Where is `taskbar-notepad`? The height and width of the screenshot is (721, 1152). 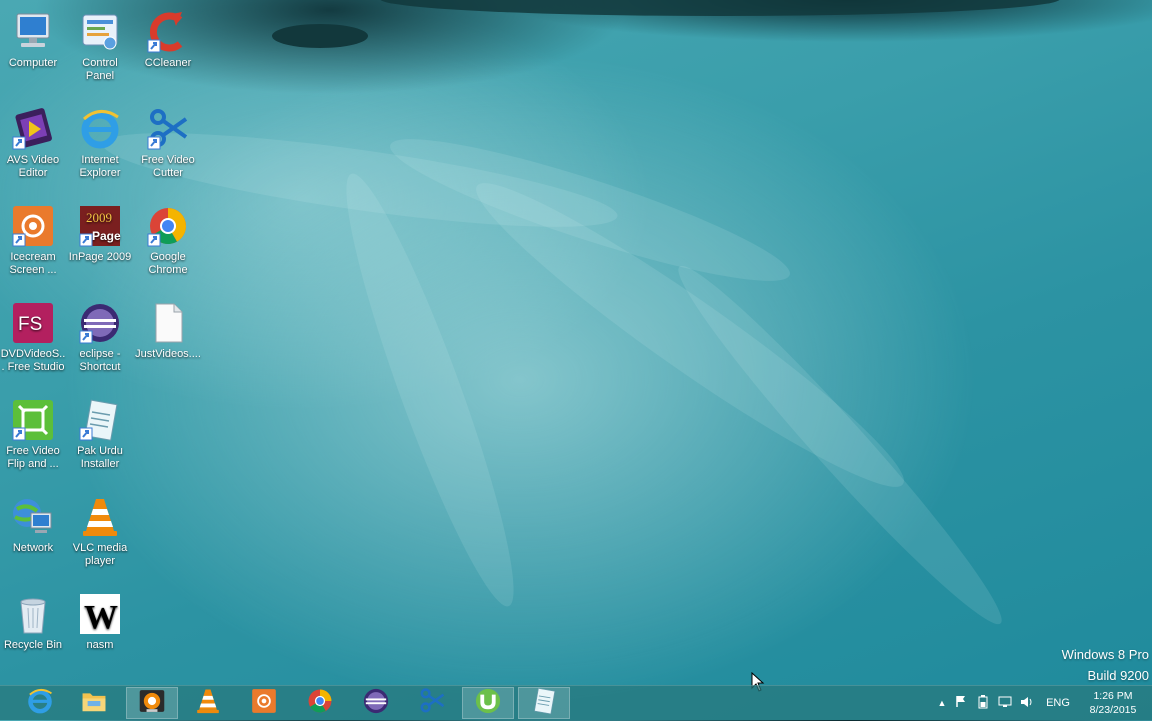
taskbar-notepad is located at coordinates (544, 703).